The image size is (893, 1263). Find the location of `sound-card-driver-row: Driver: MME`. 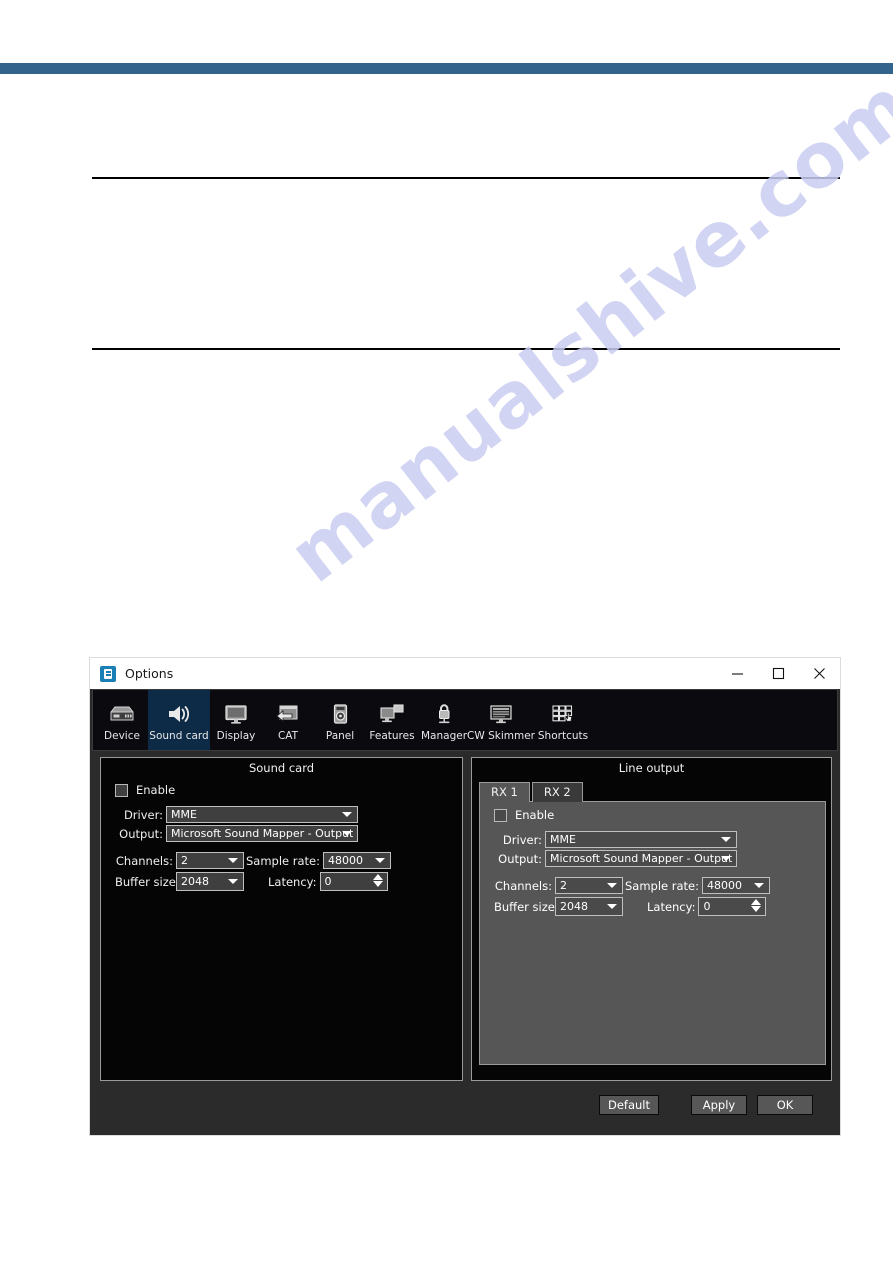

sound-card-driver-row: Driver: MME is located at coordinates (283, 814).